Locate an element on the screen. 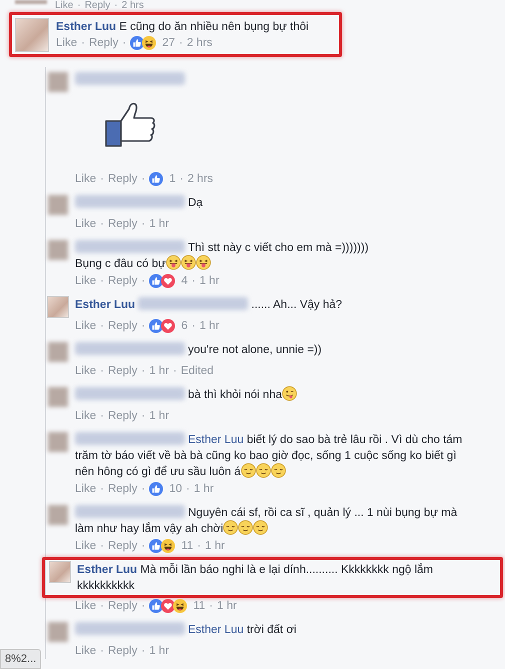 The height and width of the screenshot is (669, 505). reaction-count: 10 is located at coordinates (175, 489).